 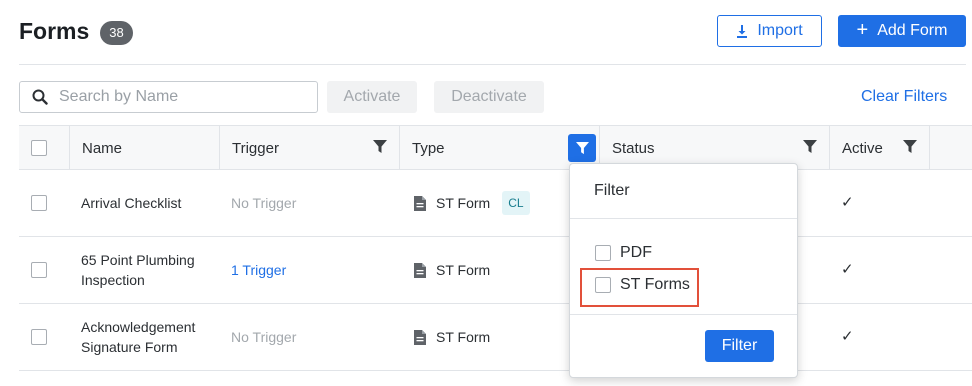 I want to click on activate-button: Activate, so click(x=372, y=97).